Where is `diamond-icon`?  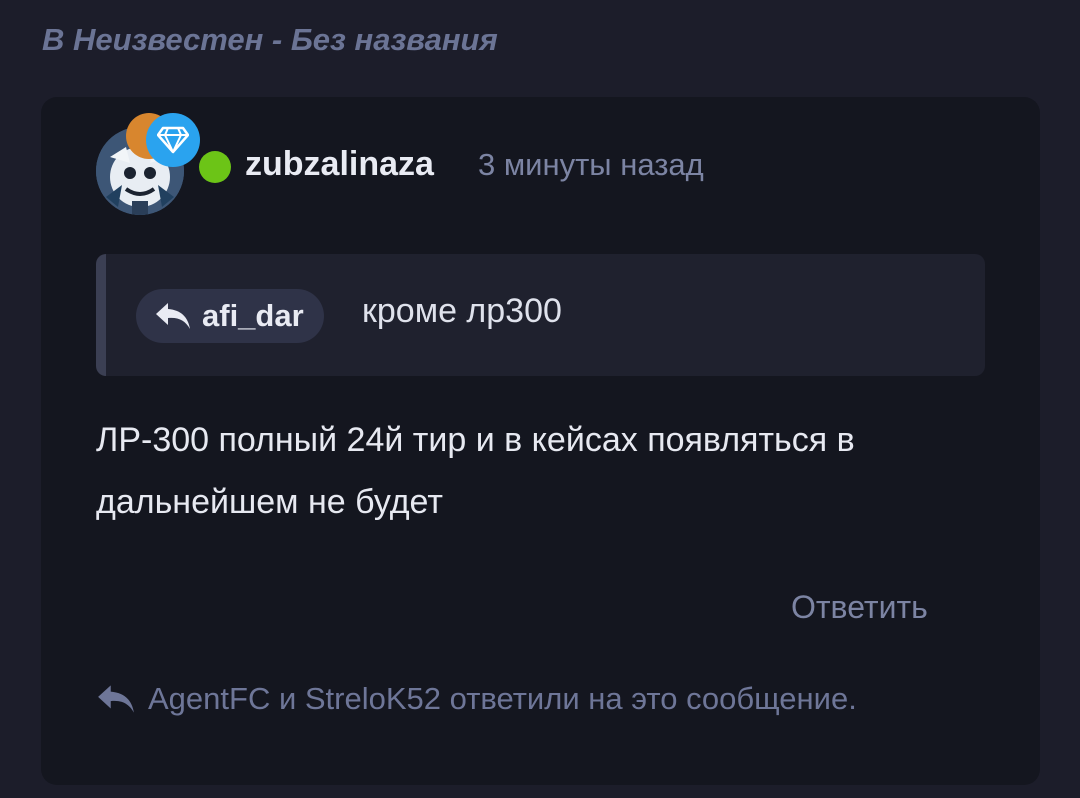
diamond-icon is located at coordinates (173, 140).